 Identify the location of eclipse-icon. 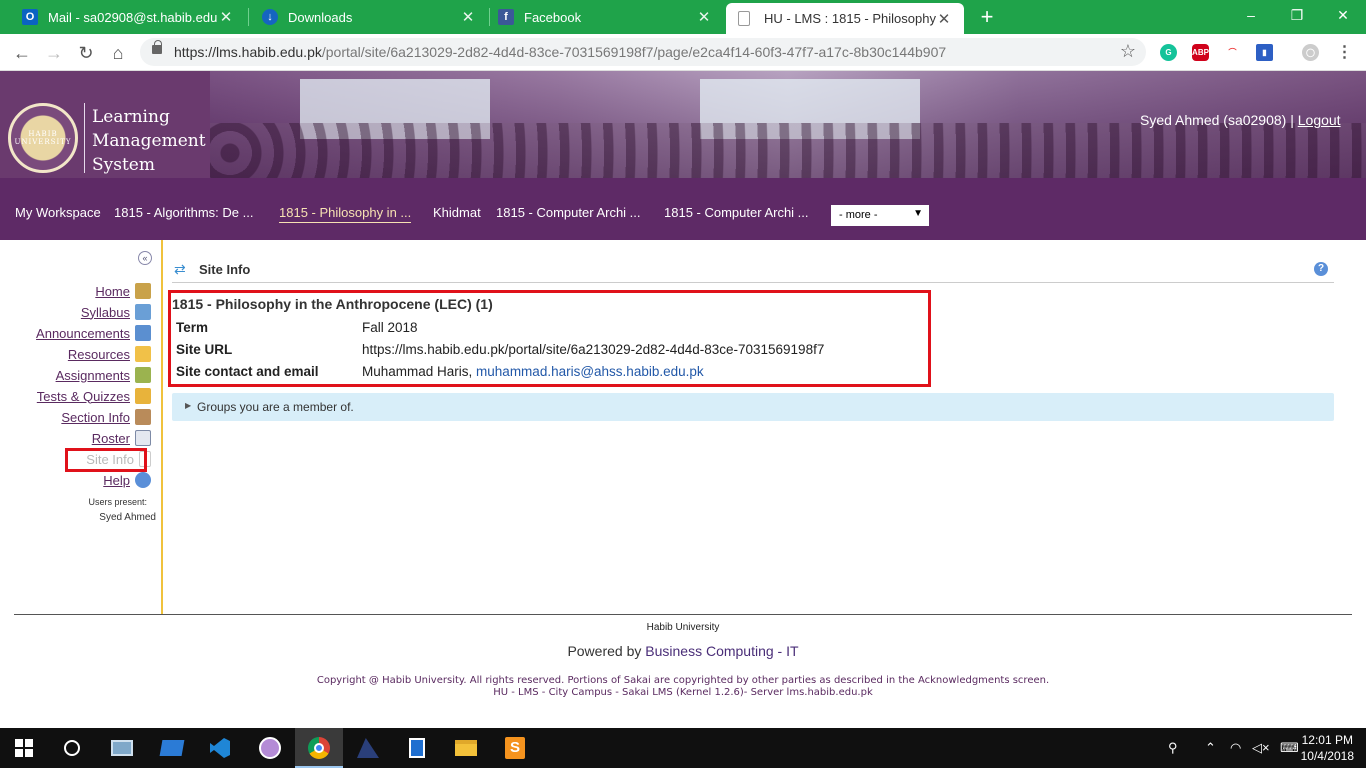
(368, 748).